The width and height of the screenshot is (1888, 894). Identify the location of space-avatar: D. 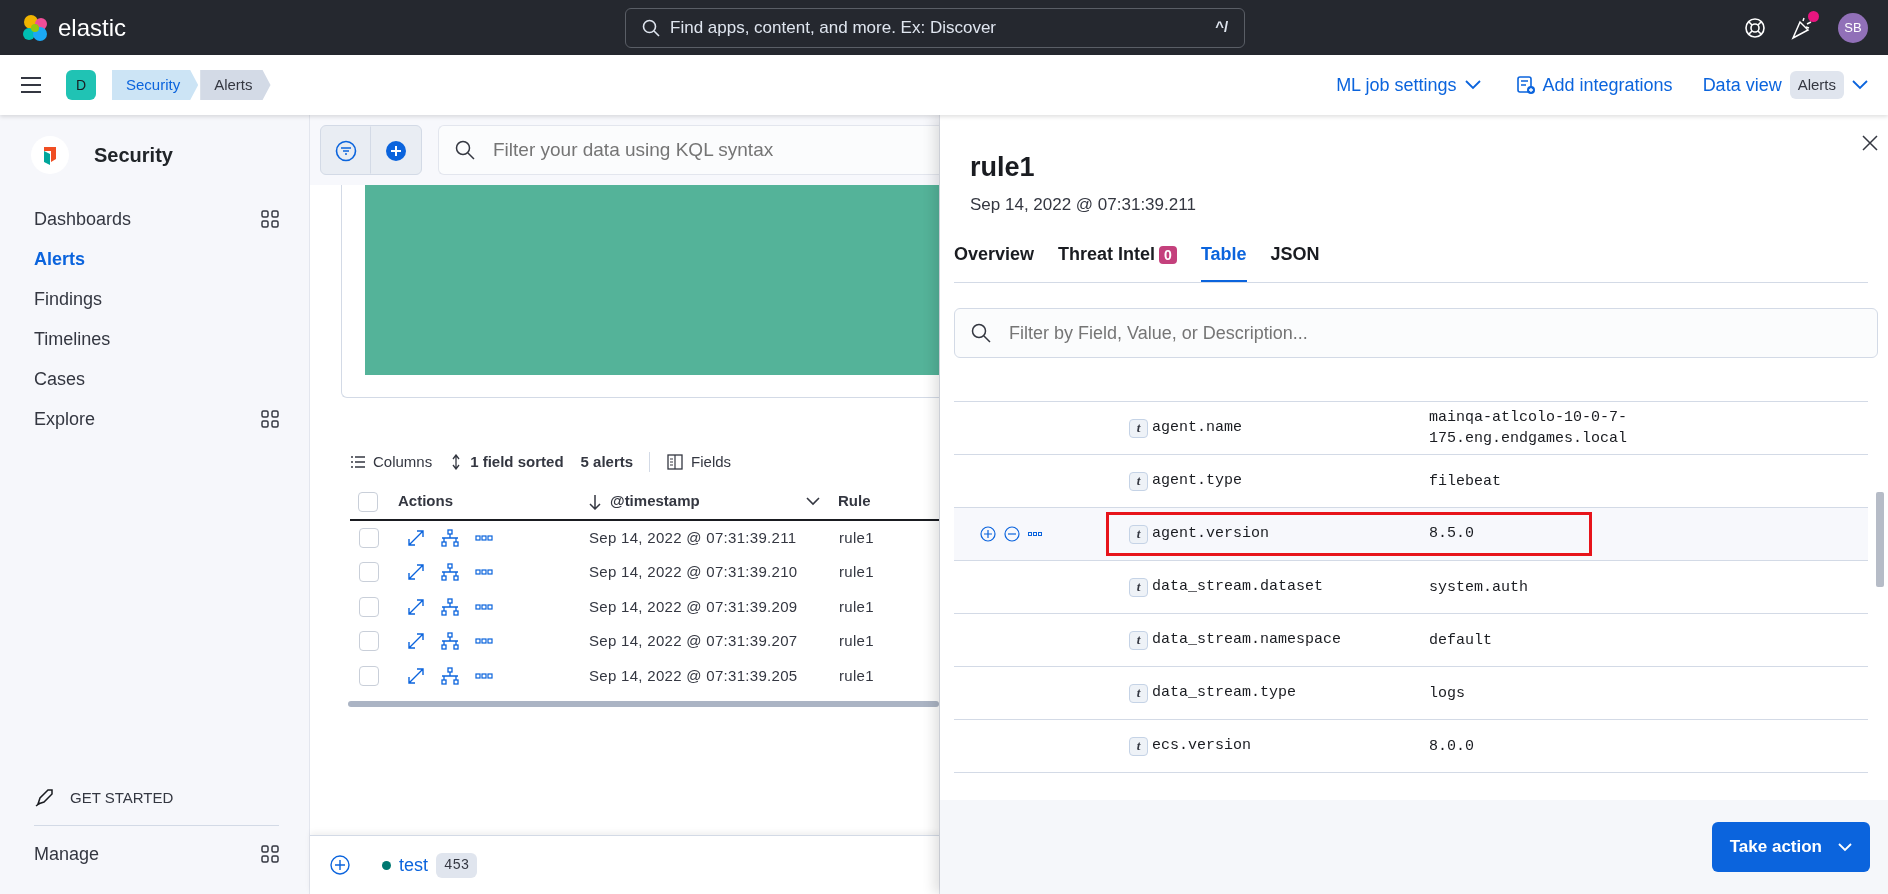
(81, 85).